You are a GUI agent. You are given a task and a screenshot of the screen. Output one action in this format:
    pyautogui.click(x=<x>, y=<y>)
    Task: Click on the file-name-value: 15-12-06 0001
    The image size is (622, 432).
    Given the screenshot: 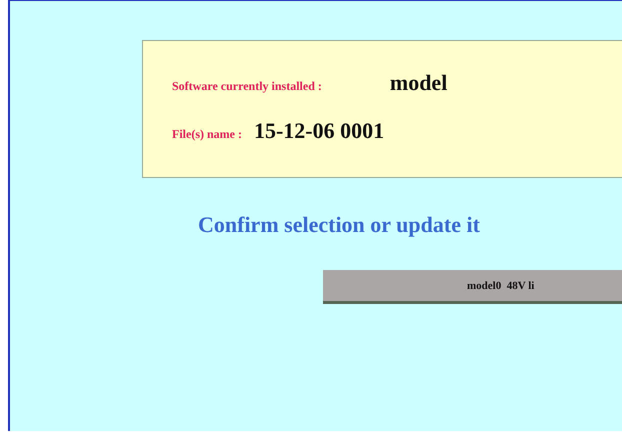 What is the action you would take?
    pyautogui.click(x=319, y=131)
    